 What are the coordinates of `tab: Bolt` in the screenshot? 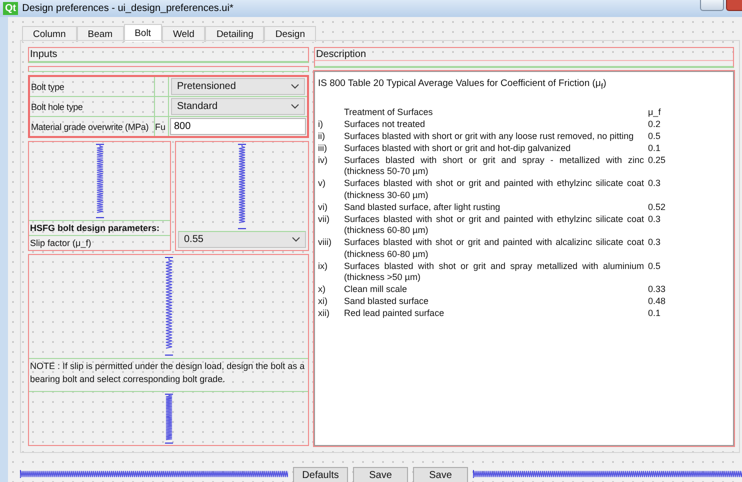 It's located at (143, 33).